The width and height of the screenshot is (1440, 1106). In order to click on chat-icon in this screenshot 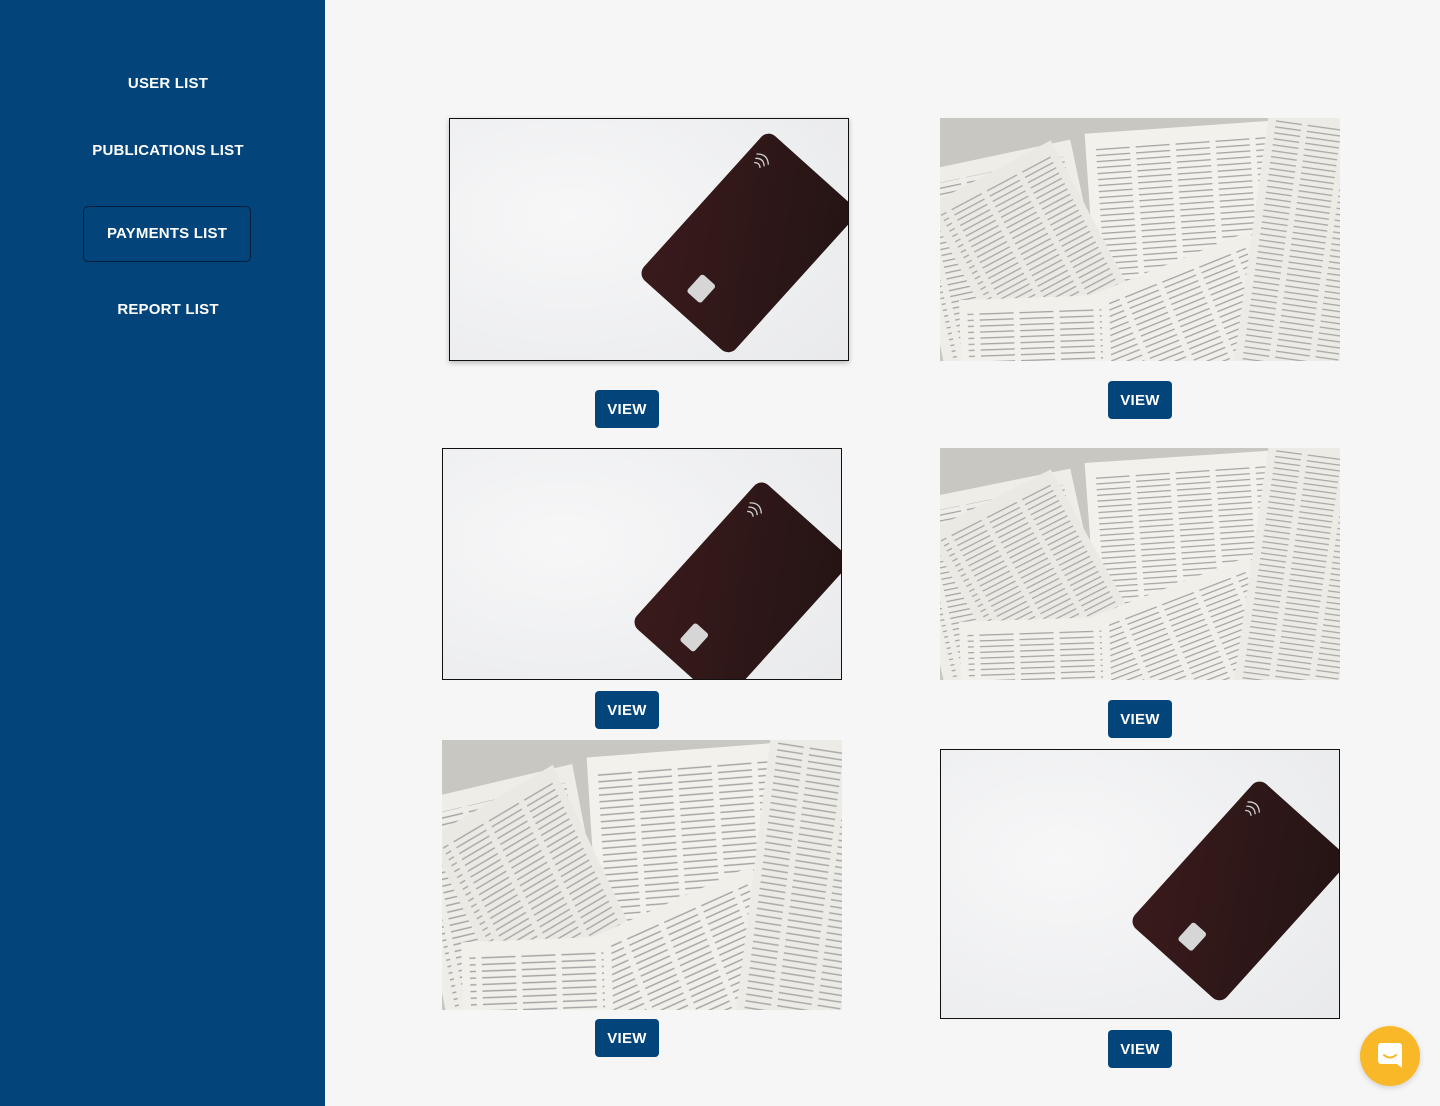, I will do `click(1390, 1055)`.